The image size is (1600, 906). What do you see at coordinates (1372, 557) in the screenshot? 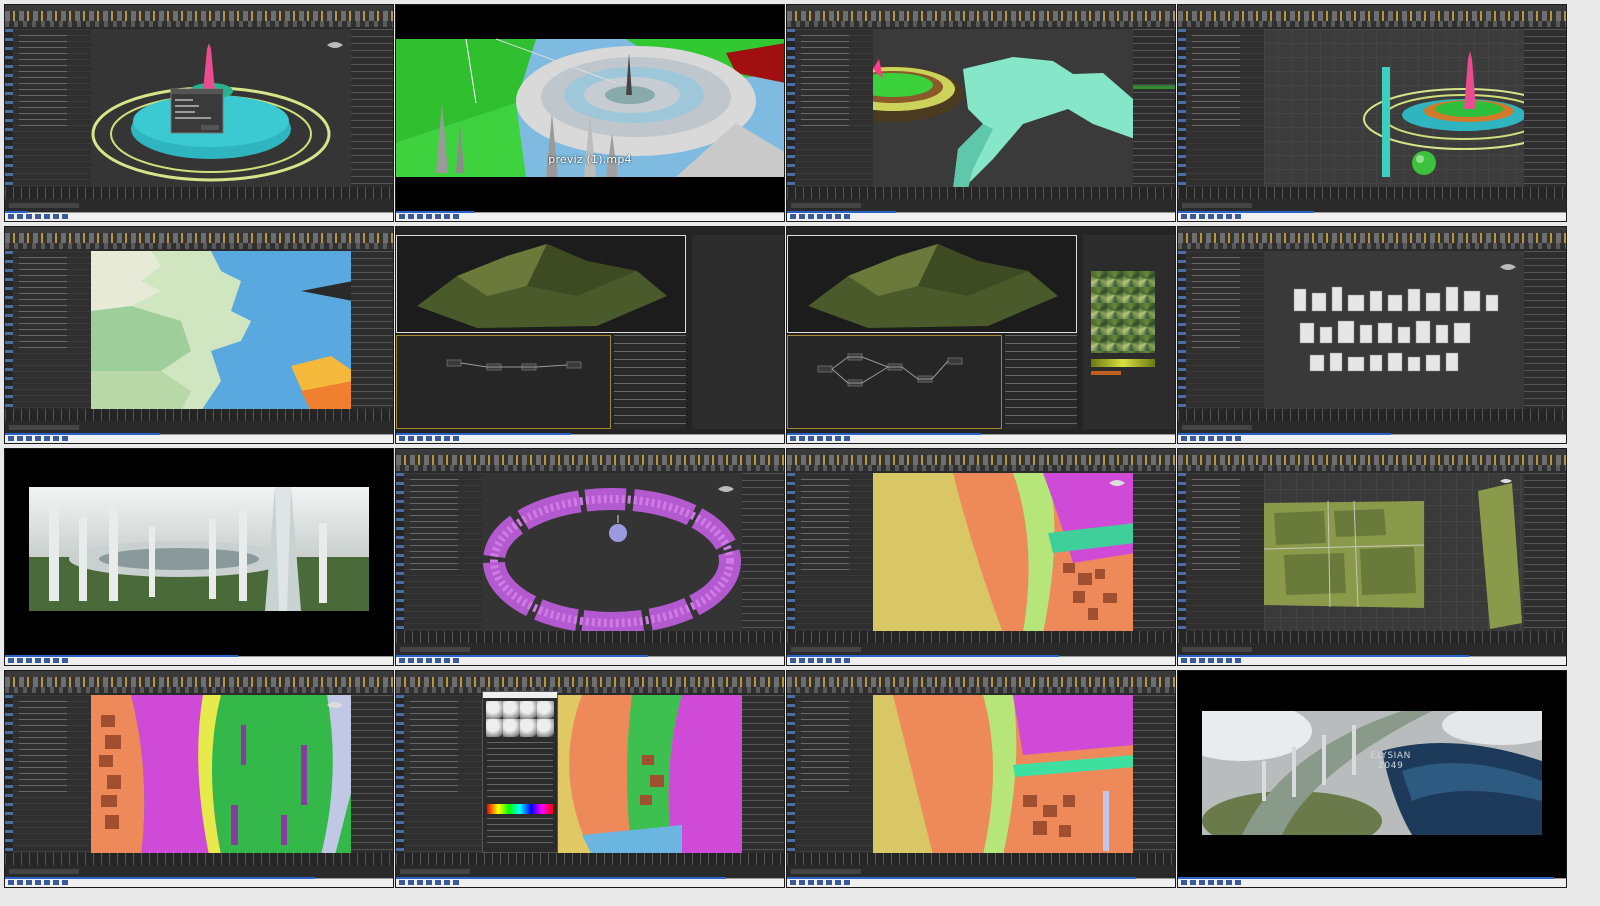
I see `fields-scene` at bounding box center [1372, 557].